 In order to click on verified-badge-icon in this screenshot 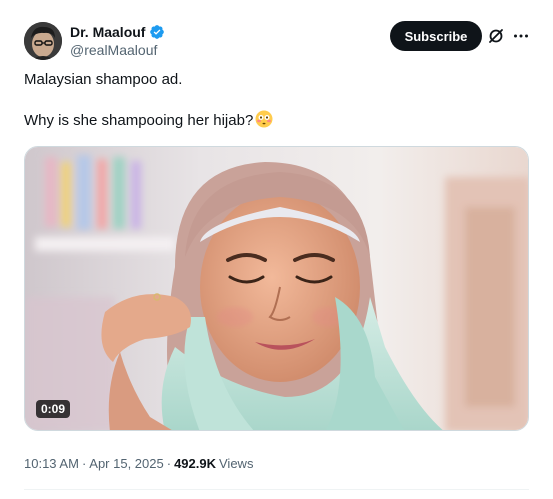, I will do `click(157, 32)`.